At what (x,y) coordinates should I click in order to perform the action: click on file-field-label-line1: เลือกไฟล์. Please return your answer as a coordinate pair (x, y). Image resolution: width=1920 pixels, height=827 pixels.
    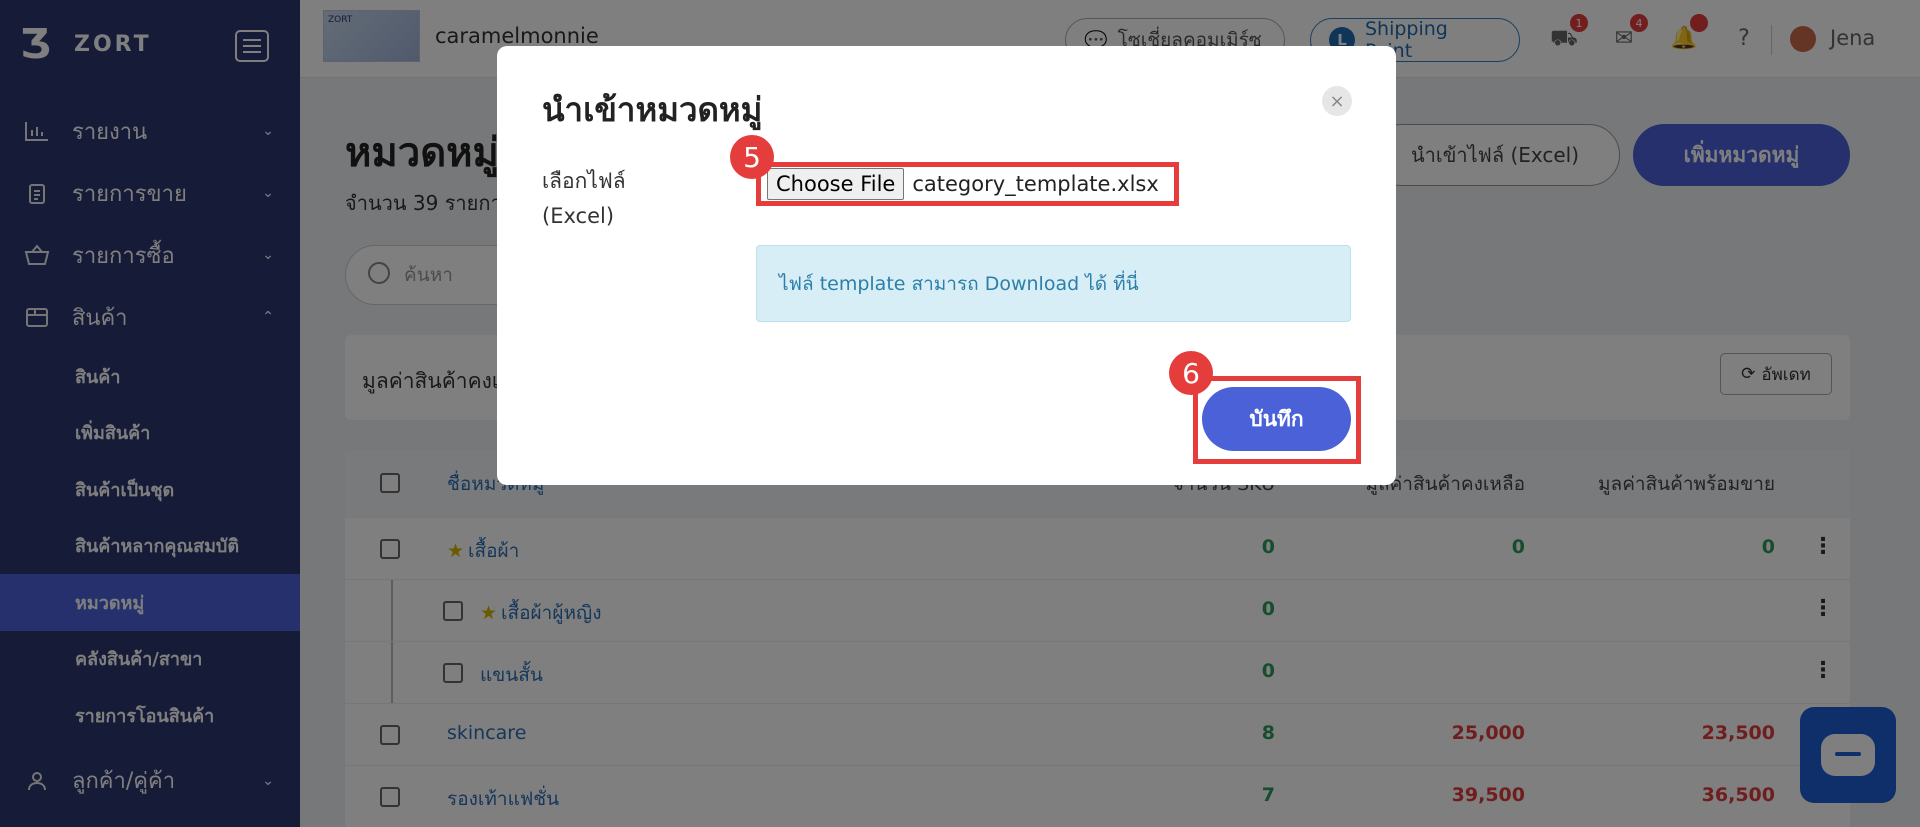
    Looking at the image, I should click on (584, 181).